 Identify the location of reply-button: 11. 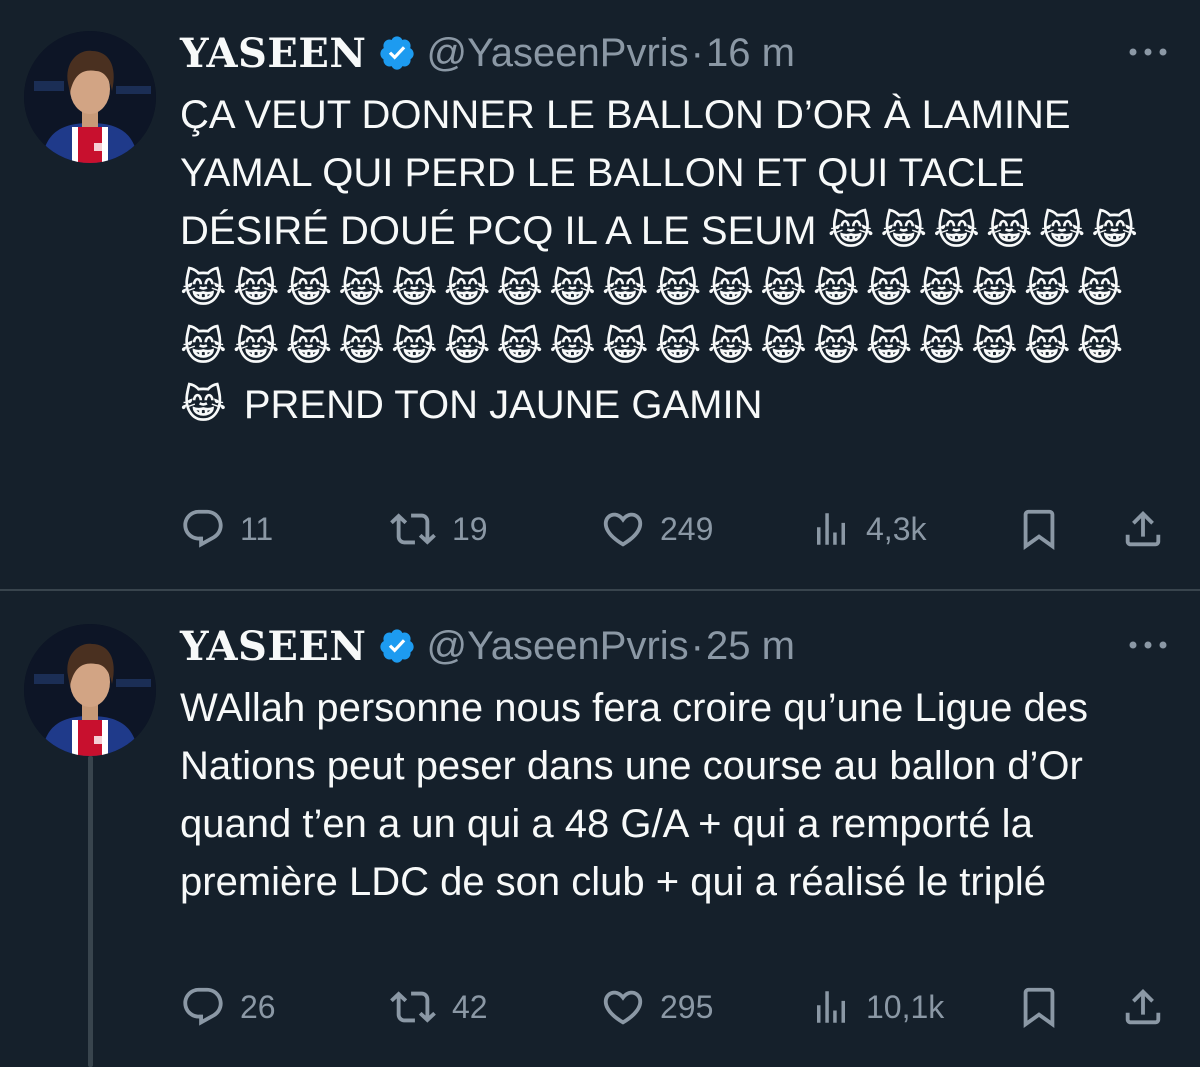
(226, 529).